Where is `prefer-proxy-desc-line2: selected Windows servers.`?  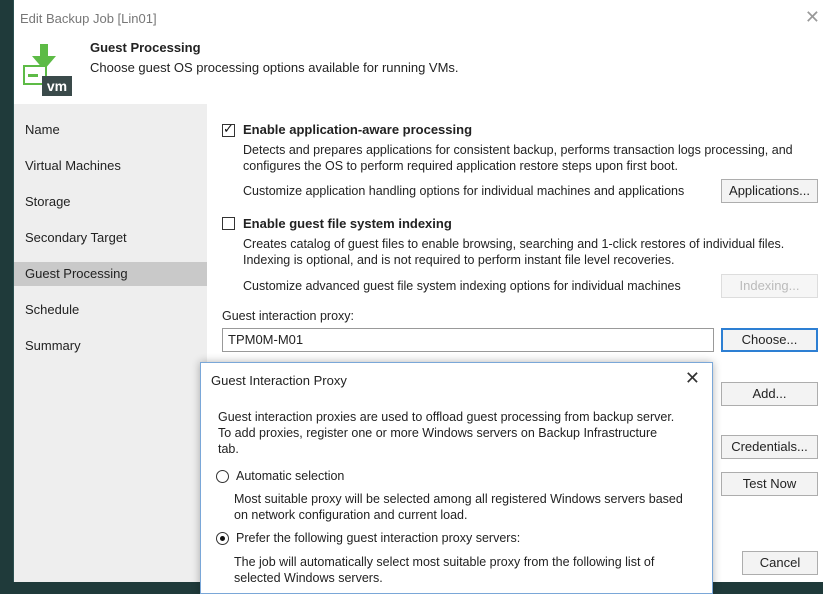
prefer-proxy-desc-line2: selected Windows servers. is located at coordinates (308, 578).